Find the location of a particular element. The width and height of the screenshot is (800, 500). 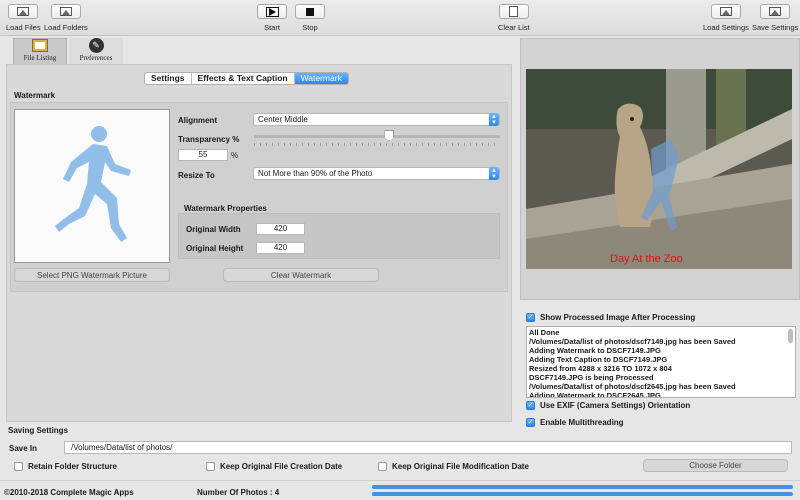

tab-watermark: Watermark is located at coordinates (321, 78).